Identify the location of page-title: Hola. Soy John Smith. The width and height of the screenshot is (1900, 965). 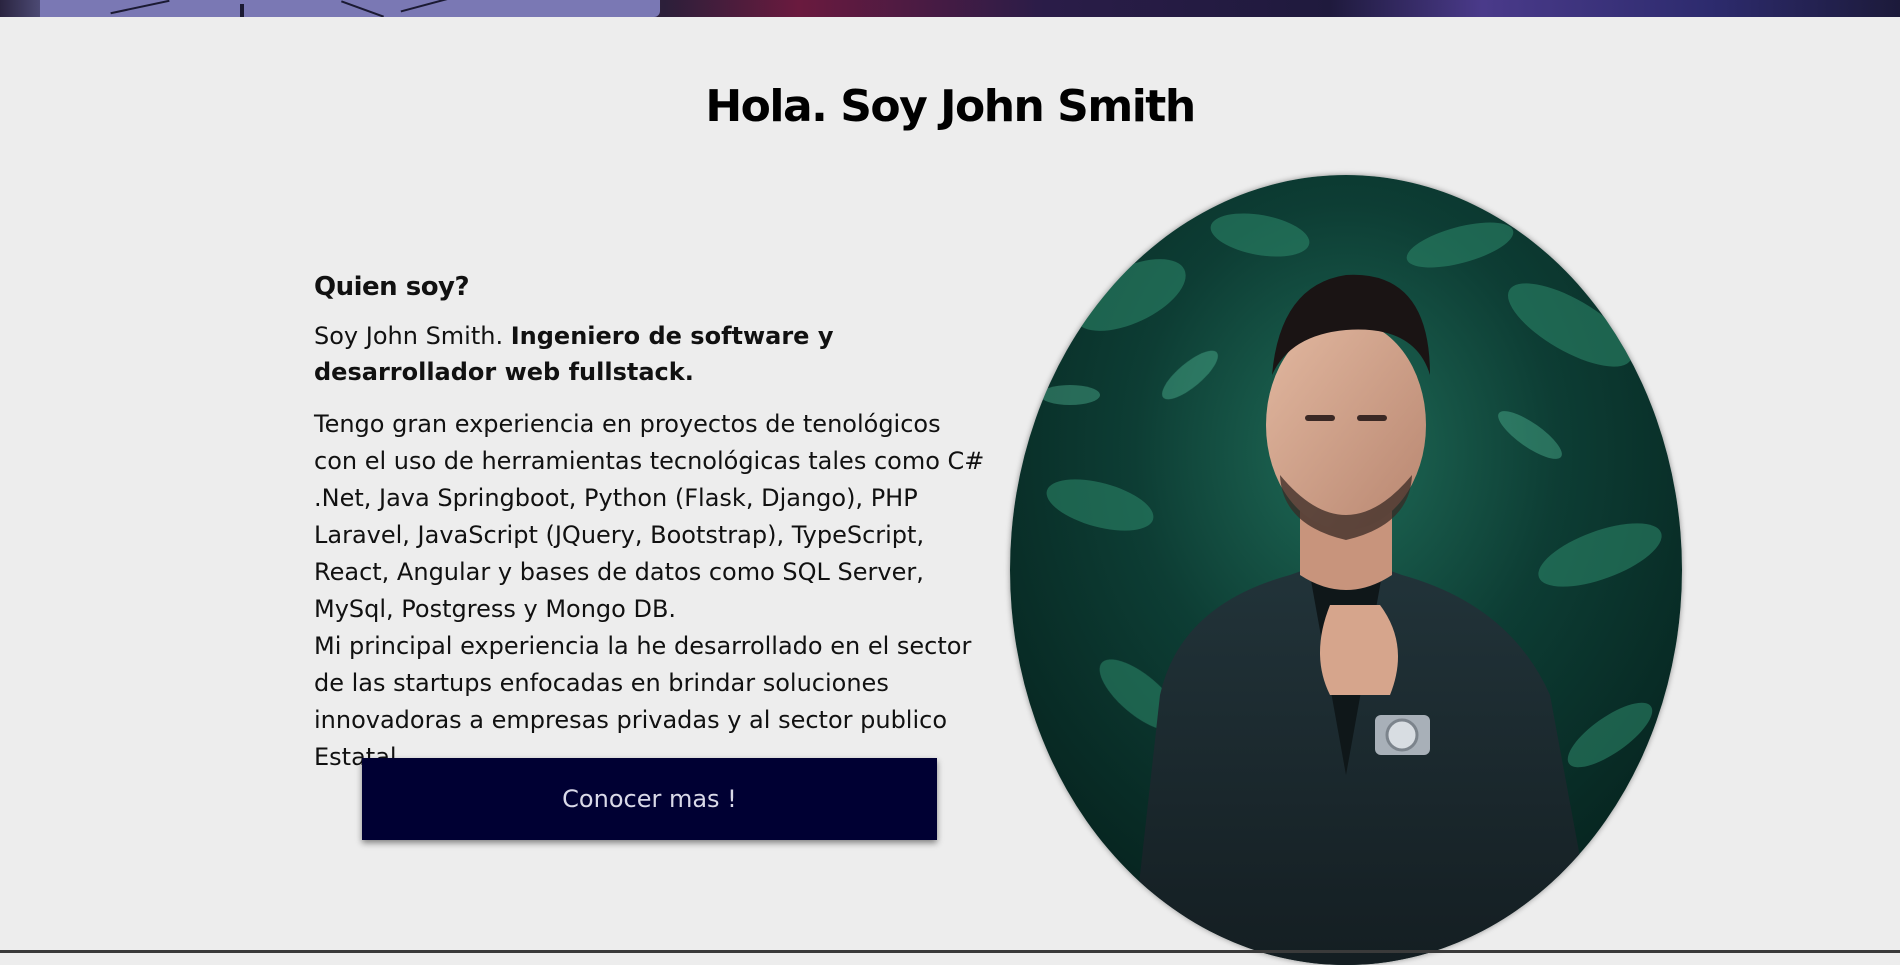
(950, 107).